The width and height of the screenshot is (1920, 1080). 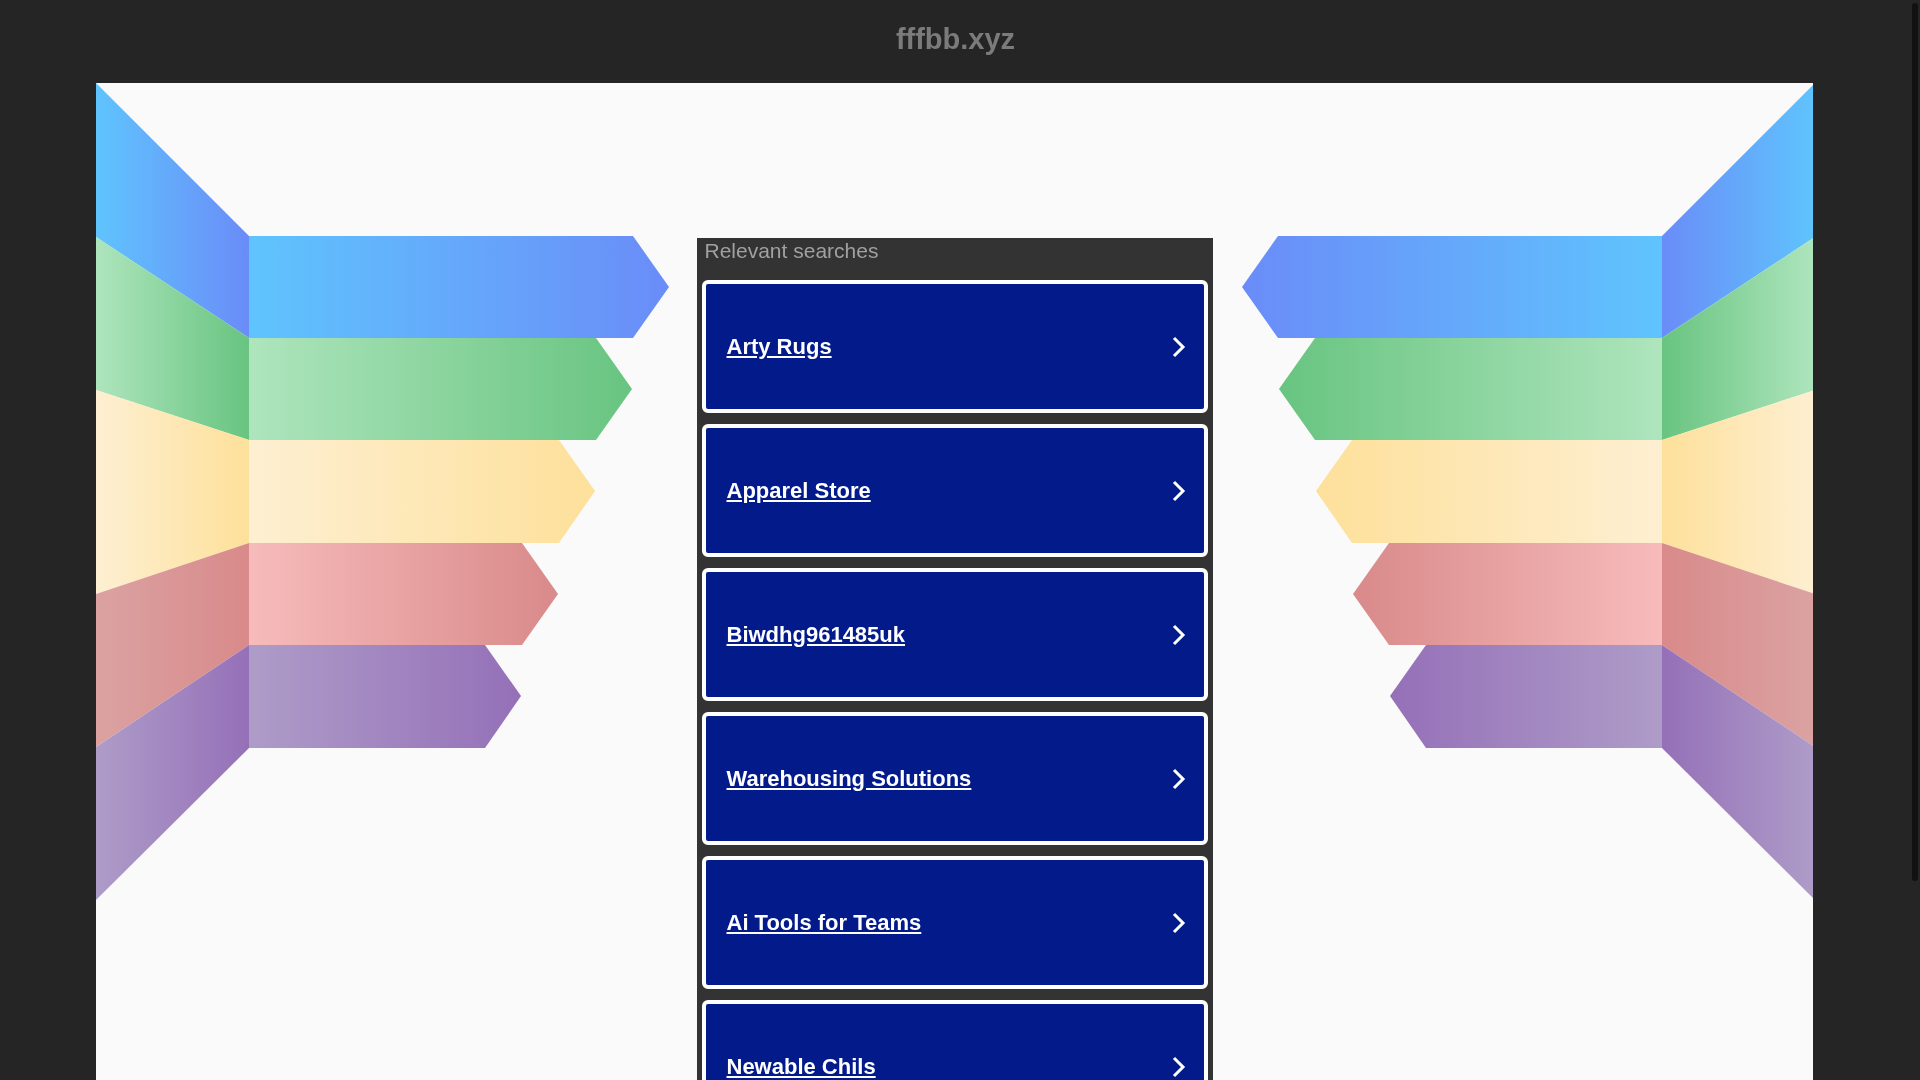 I want to click on search-link: Ai Tools for Teams, so click(x=954, y=922).